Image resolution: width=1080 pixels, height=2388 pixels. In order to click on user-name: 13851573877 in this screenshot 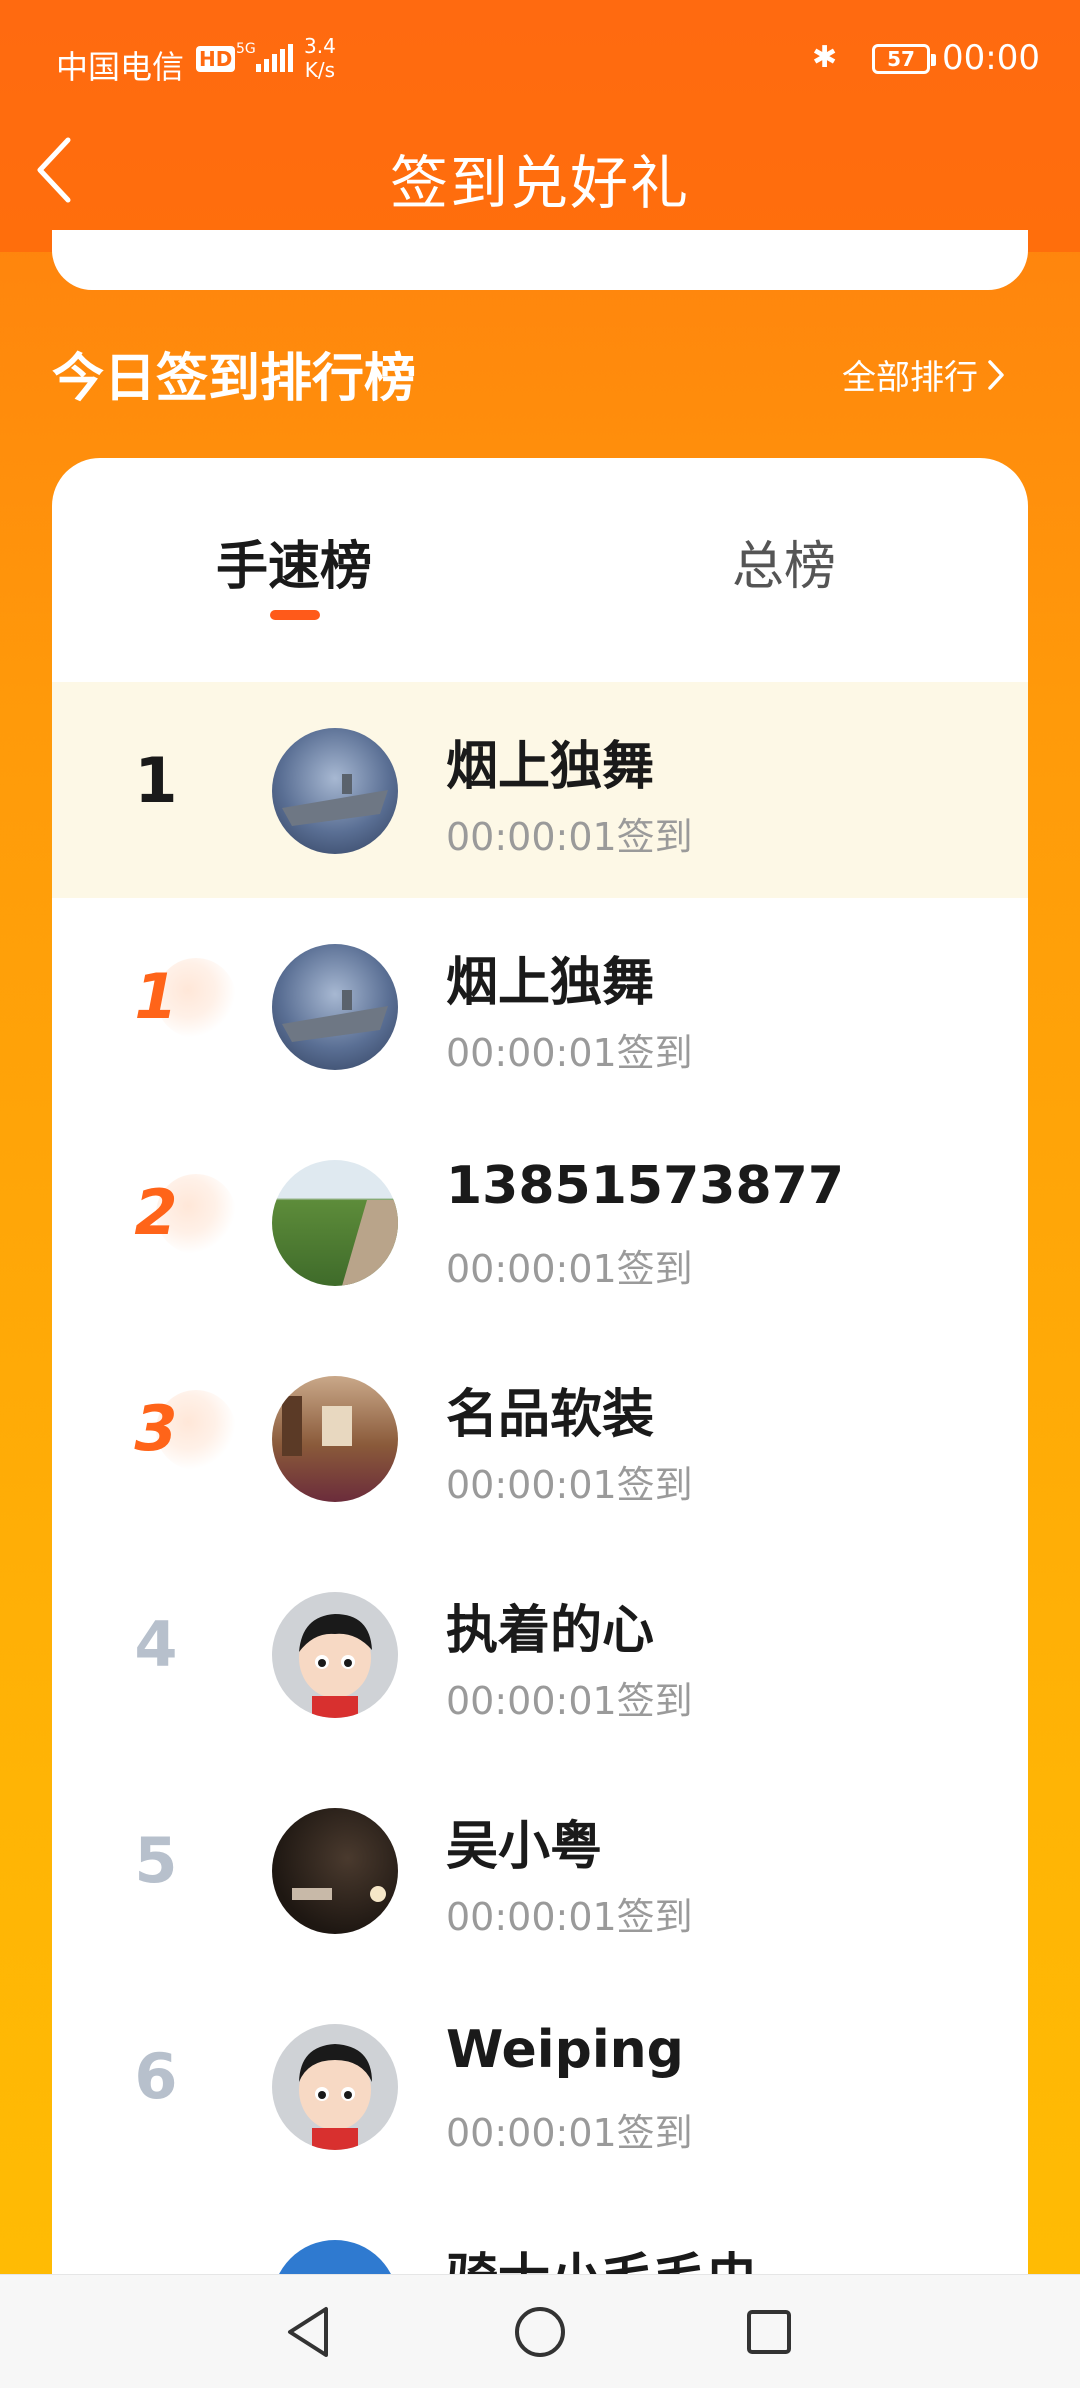, I will do `click(645, 1186)`.